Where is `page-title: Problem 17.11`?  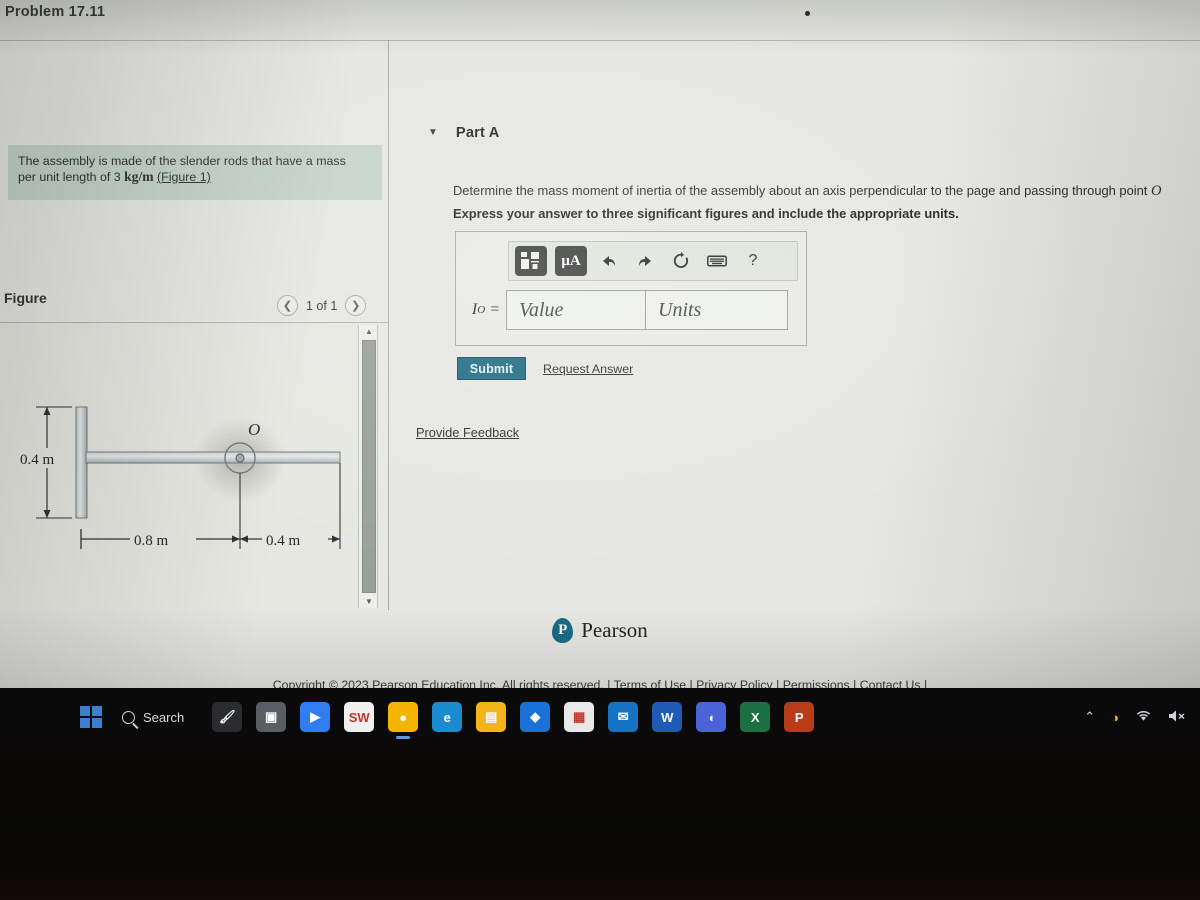
page-title: Problem 17.11 is located at coordinates (55, 12).